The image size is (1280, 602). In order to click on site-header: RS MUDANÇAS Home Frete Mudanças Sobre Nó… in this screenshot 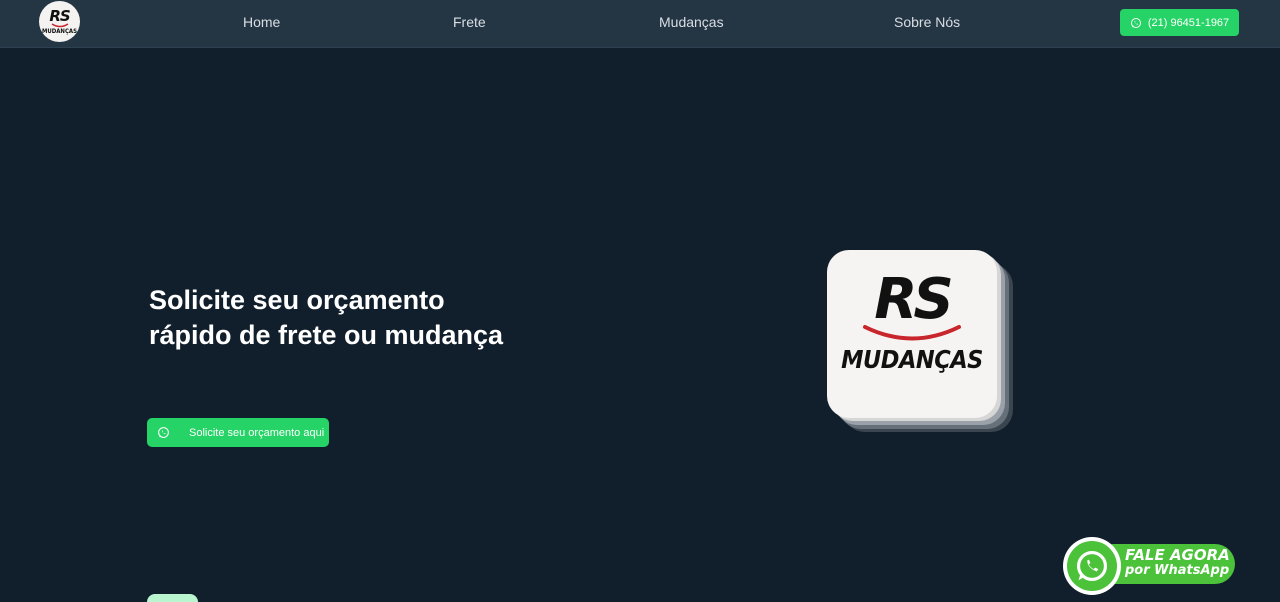, I will do `click(640, 24)`.